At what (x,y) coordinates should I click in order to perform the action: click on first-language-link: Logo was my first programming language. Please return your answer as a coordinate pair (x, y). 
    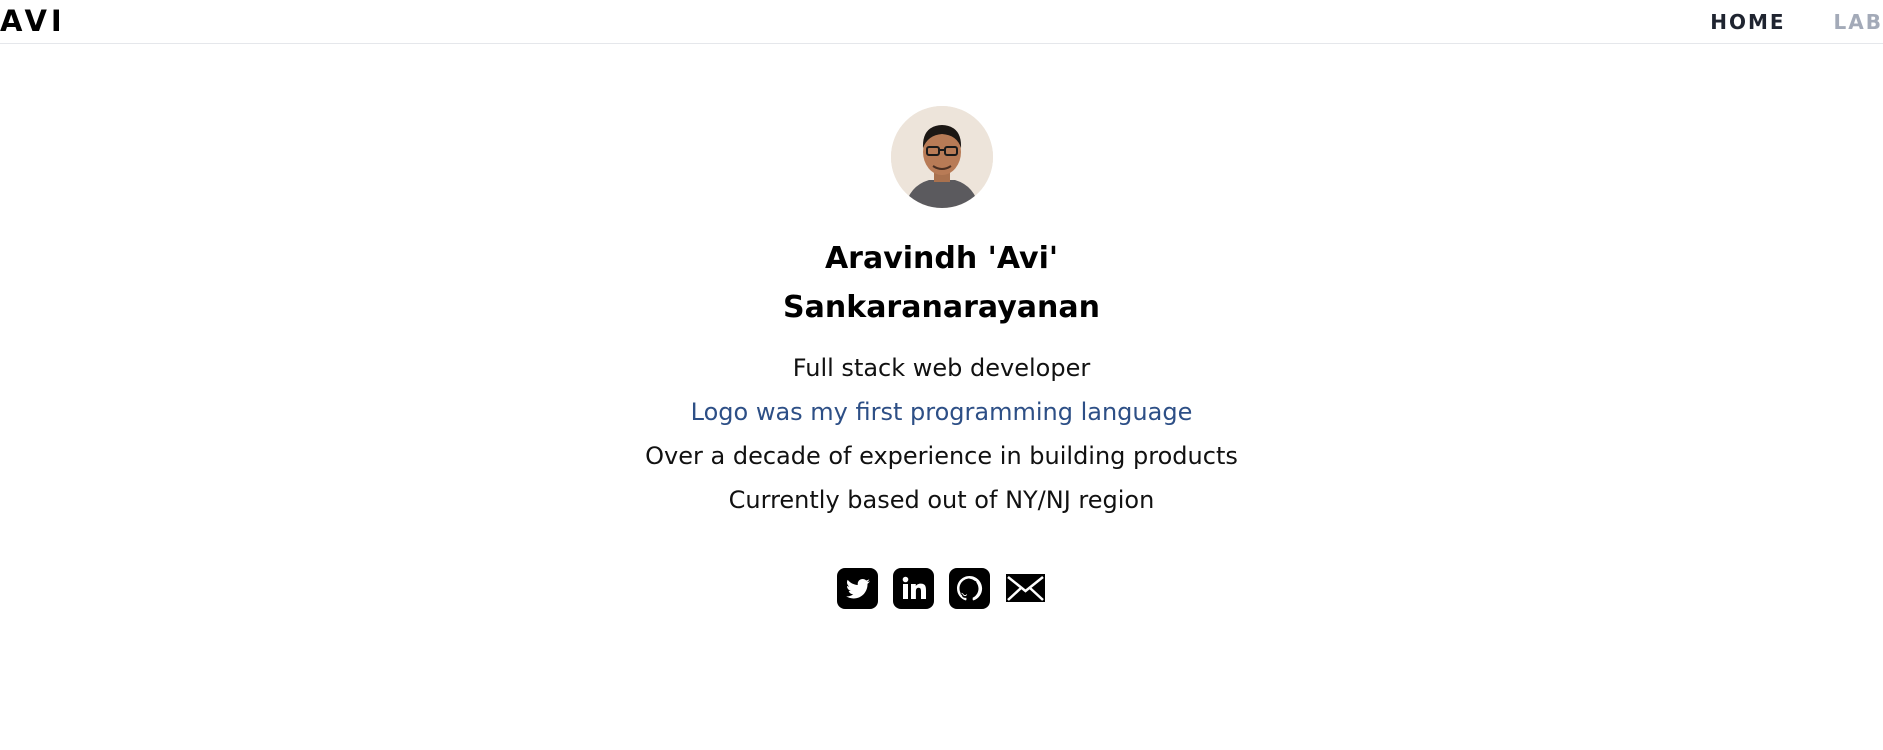
    Looking at the image, I should click on (942, 412).